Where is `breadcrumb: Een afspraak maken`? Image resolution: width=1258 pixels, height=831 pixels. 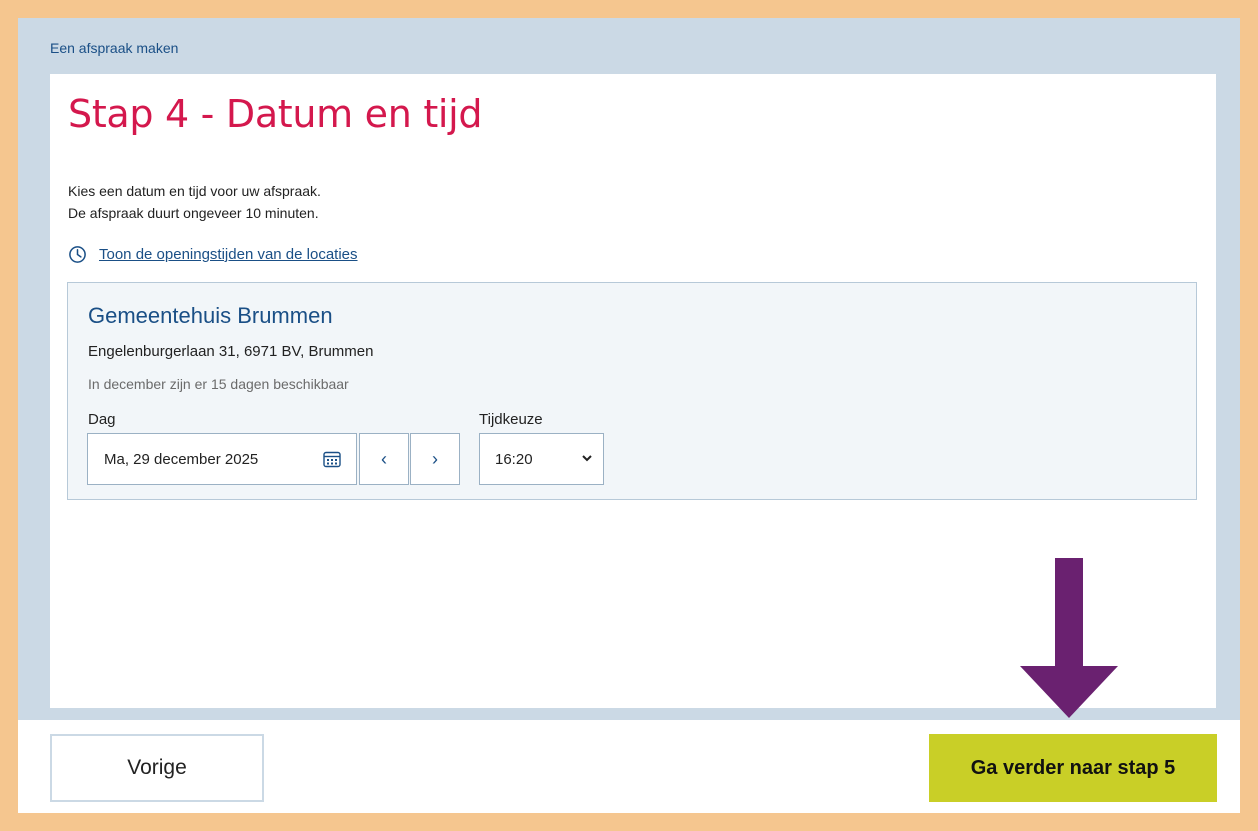
breadcrumb: Een afspraak maken is located at coordinates (114, 48).